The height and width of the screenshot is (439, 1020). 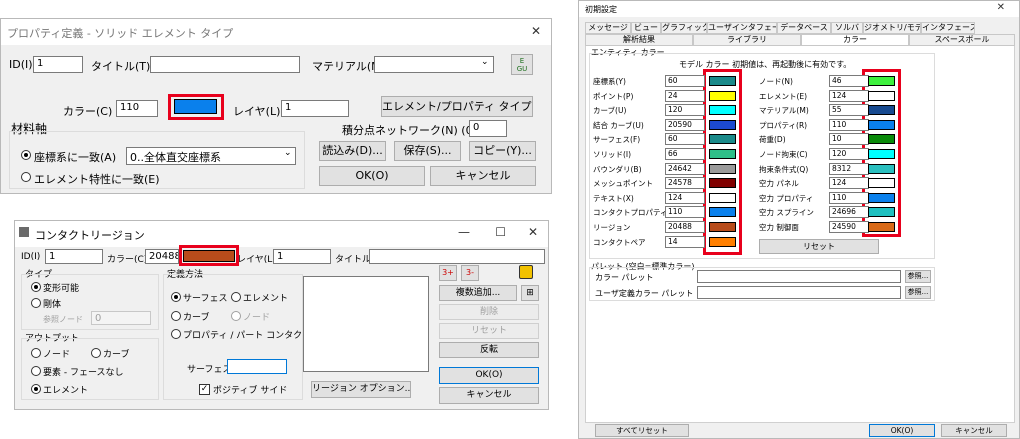 I want to click on surface-field, so click(x=257, y=366).